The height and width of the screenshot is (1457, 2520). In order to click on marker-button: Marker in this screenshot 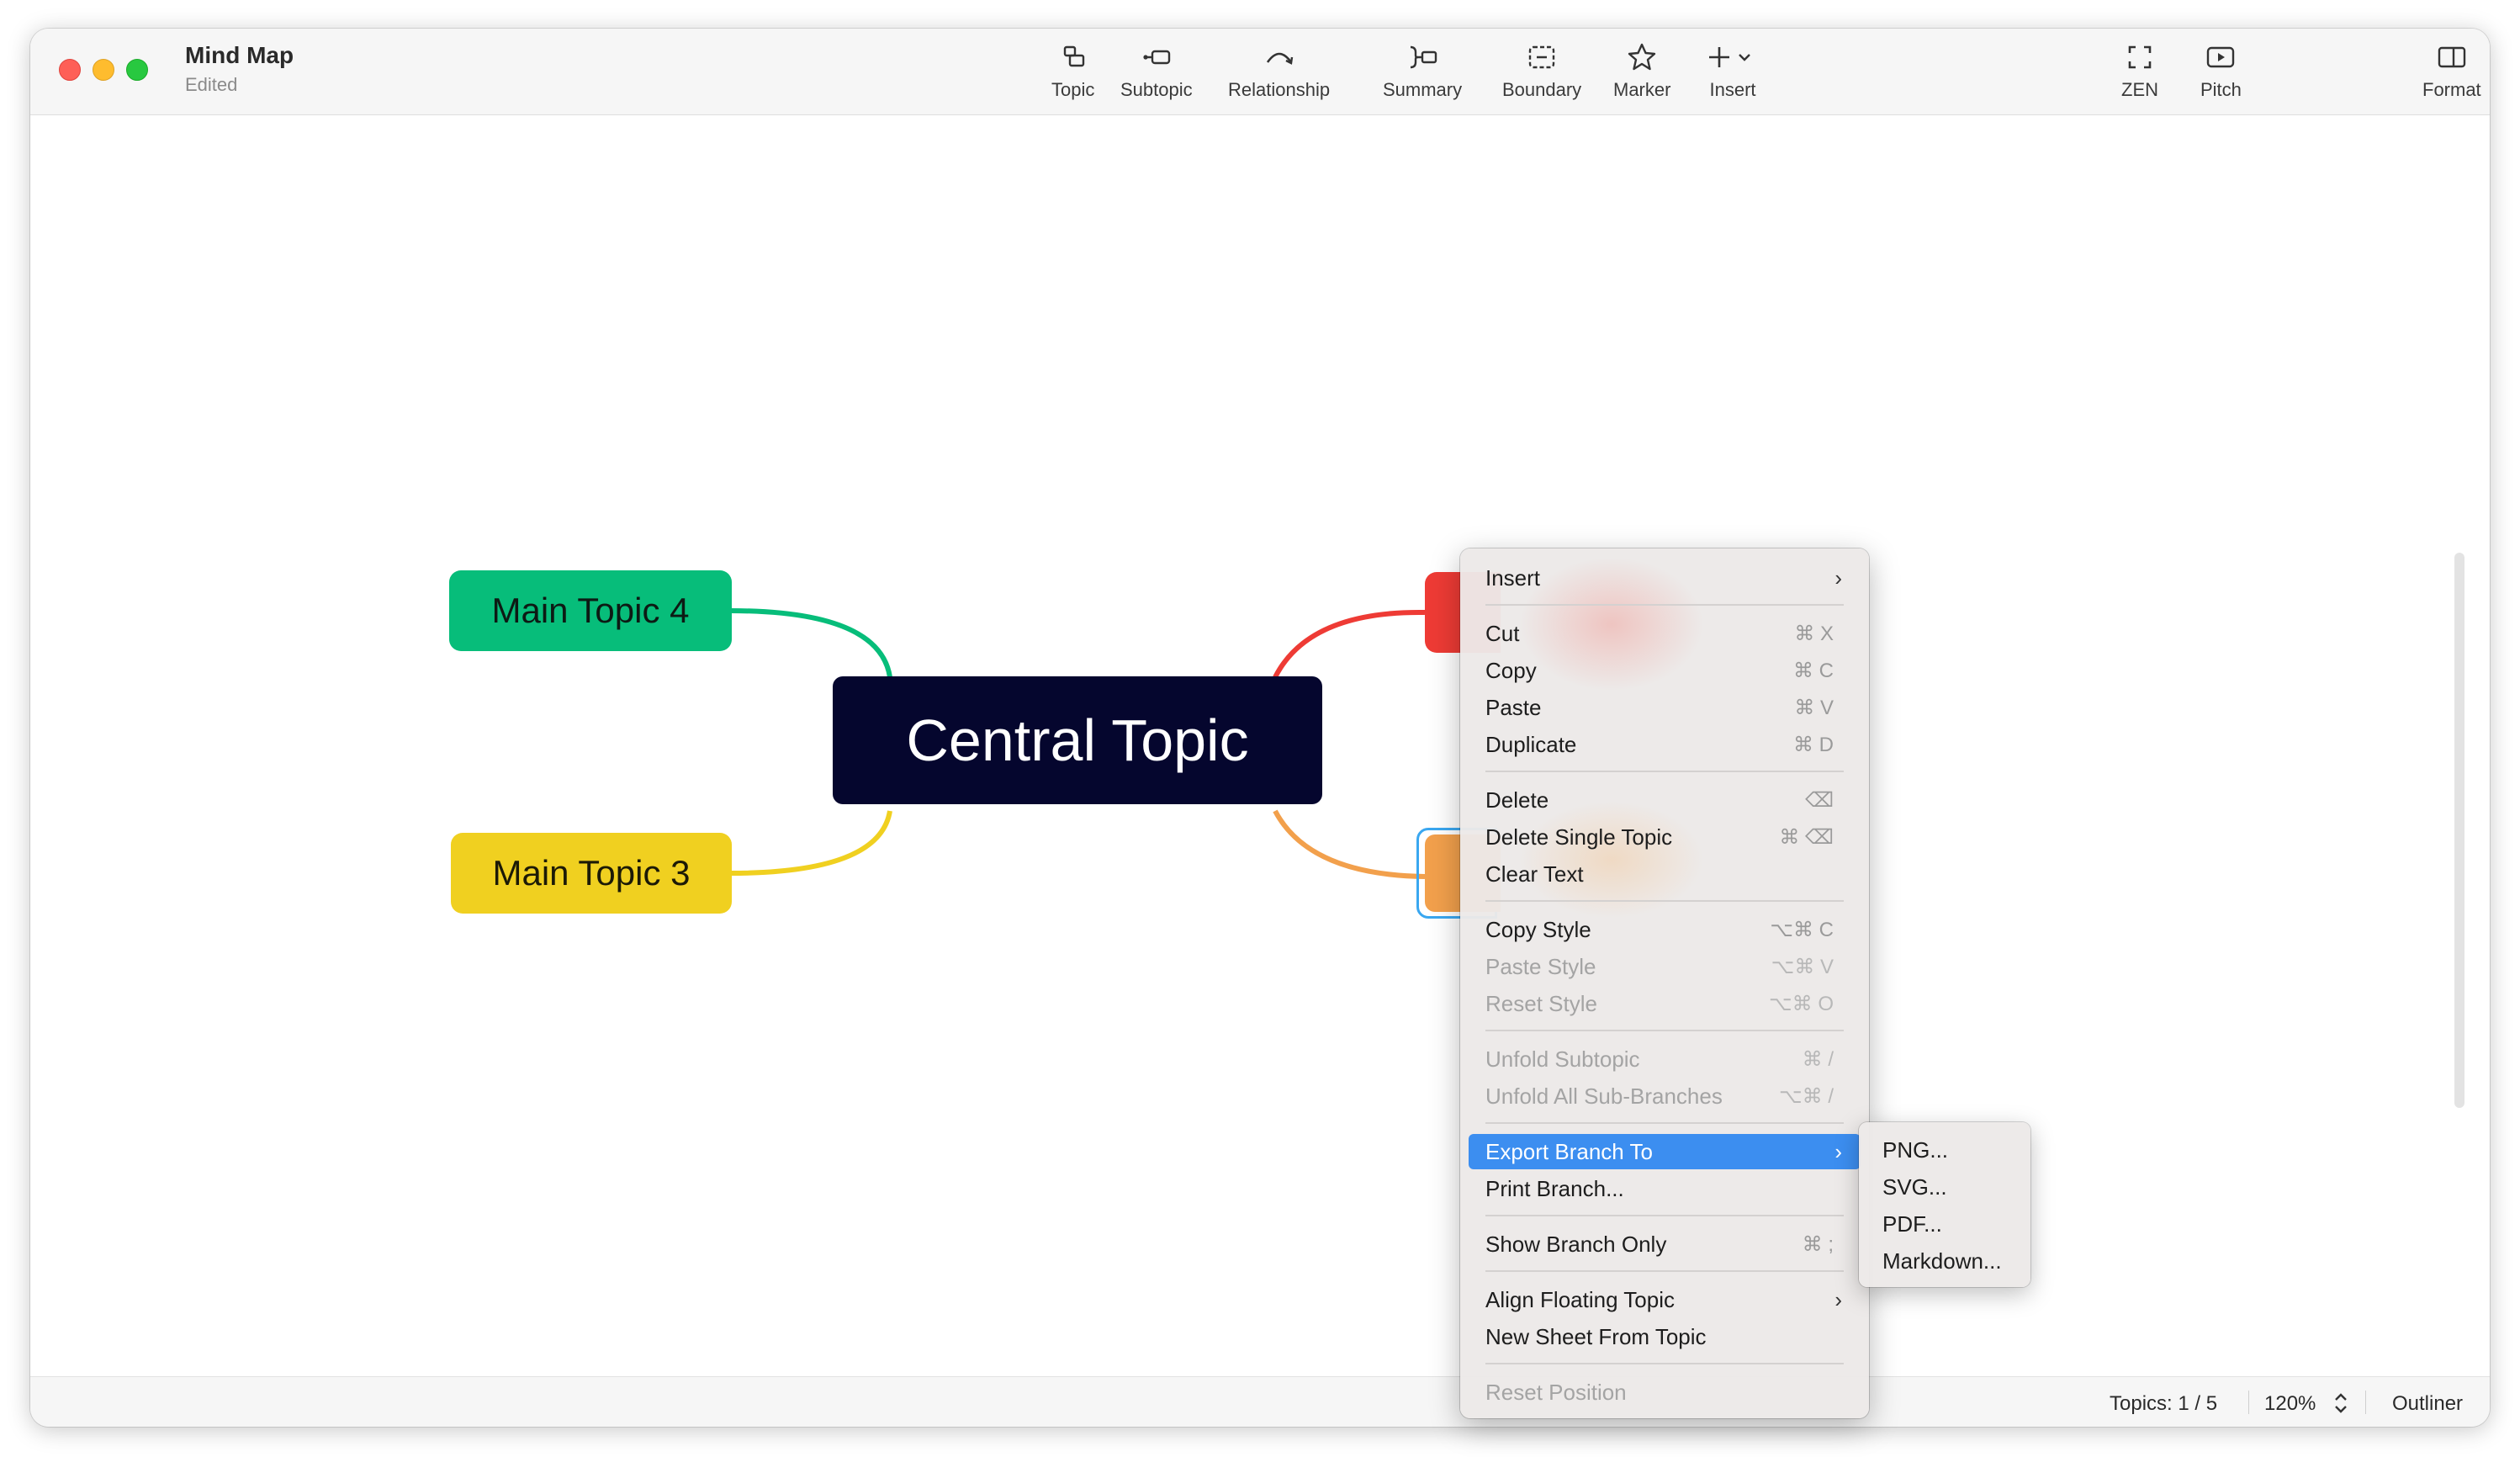, I will do `click(1641, 74)`.